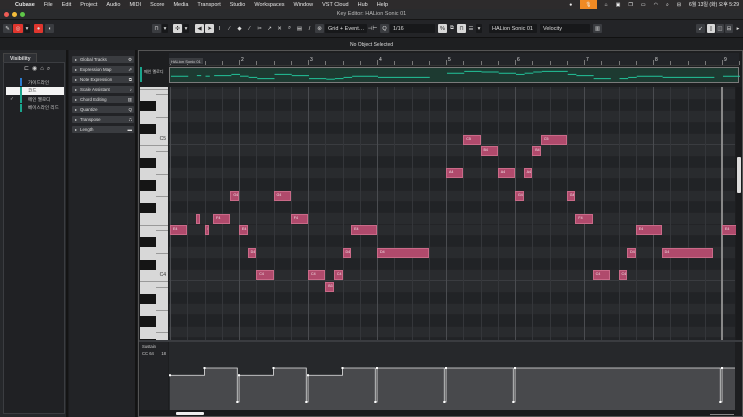 This screenshot has width=743, height=417. What do you see at coordinates (259, 28) in the screenshot?
I see `split-tool-icon: ✂` at bounding box center [259, 28].